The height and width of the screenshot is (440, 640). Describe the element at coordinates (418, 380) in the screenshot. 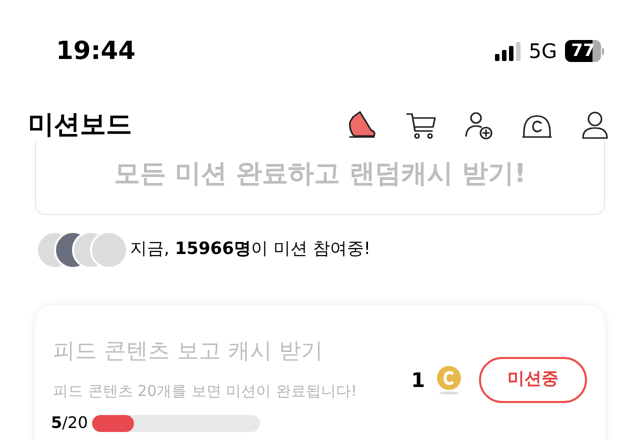

I see `reward-amount: 1` at that location.